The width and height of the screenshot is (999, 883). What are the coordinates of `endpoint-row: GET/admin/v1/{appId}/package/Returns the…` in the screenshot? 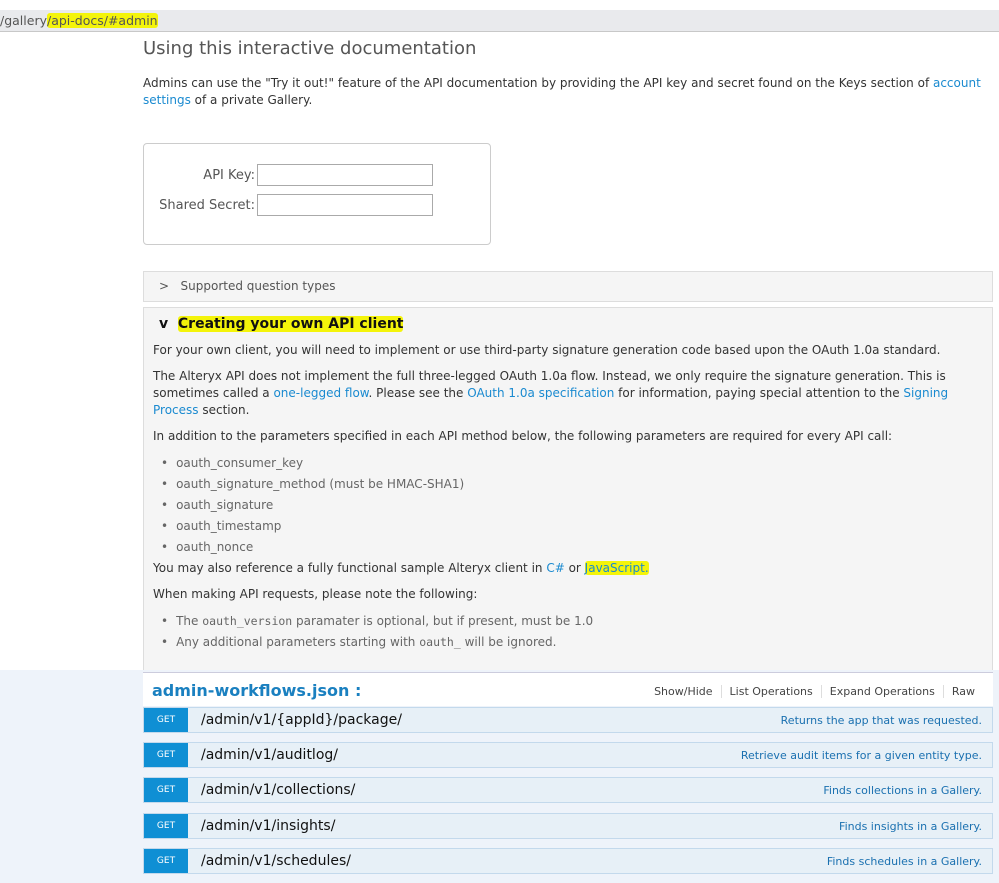 It's located at (568, 720).